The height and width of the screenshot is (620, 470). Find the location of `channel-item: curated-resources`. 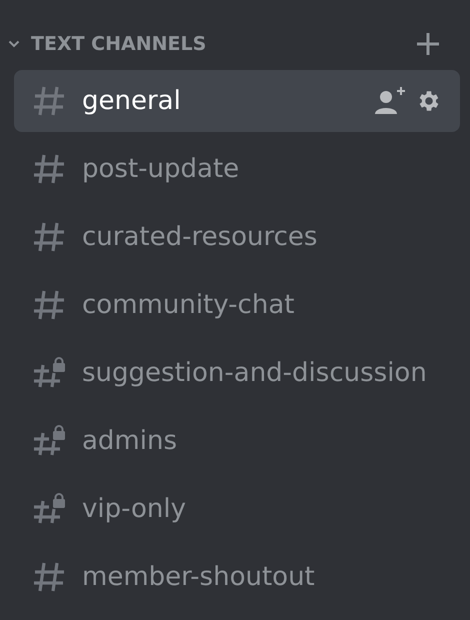

channel-item: curated-resources is located at coordinates (237, 237).